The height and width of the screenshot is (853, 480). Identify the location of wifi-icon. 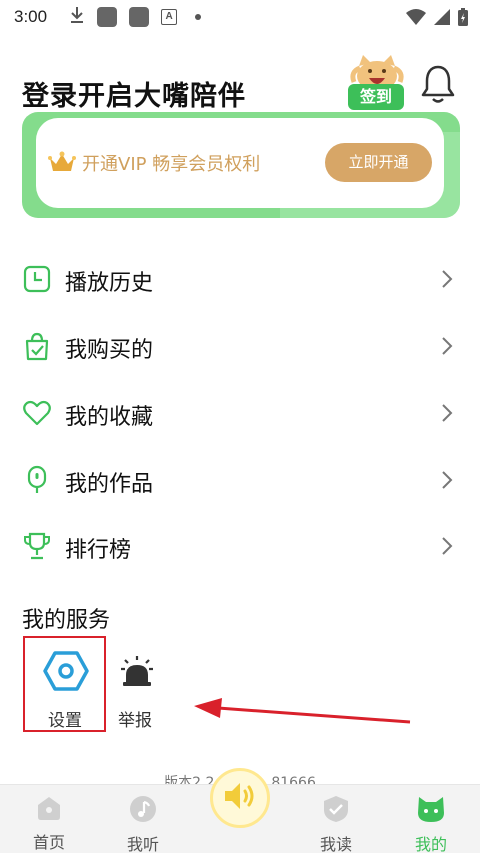
(416, 19).